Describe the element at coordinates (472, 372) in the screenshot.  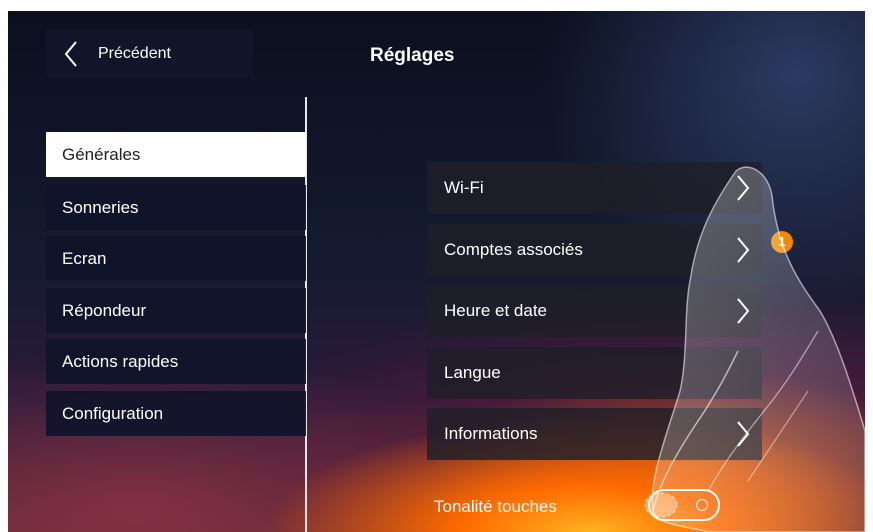
I see `menu-item-label: Langue` at that location.